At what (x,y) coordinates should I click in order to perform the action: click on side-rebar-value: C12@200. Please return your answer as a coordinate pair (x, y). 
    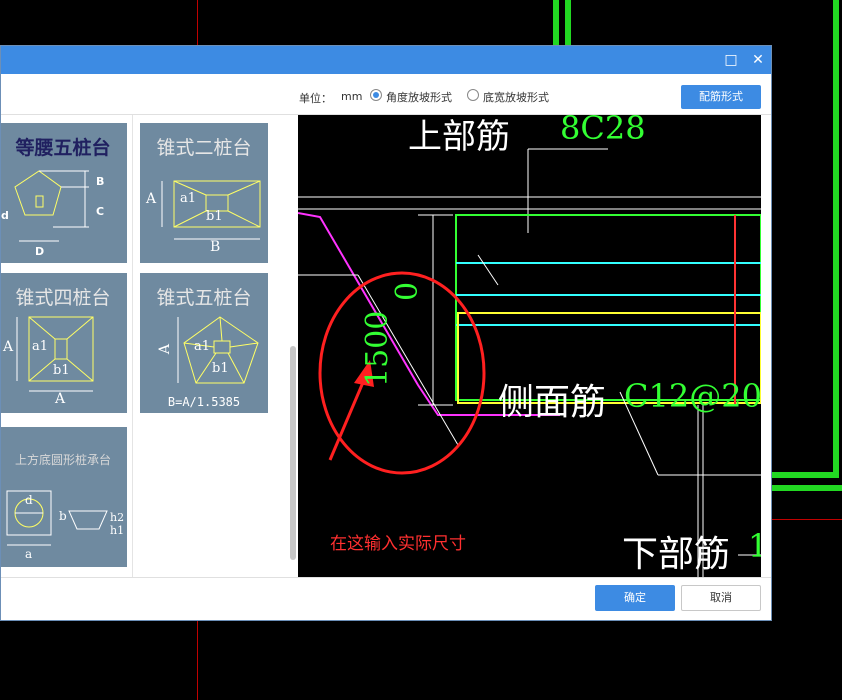
    Looking at the image, I should click on (692, 396).